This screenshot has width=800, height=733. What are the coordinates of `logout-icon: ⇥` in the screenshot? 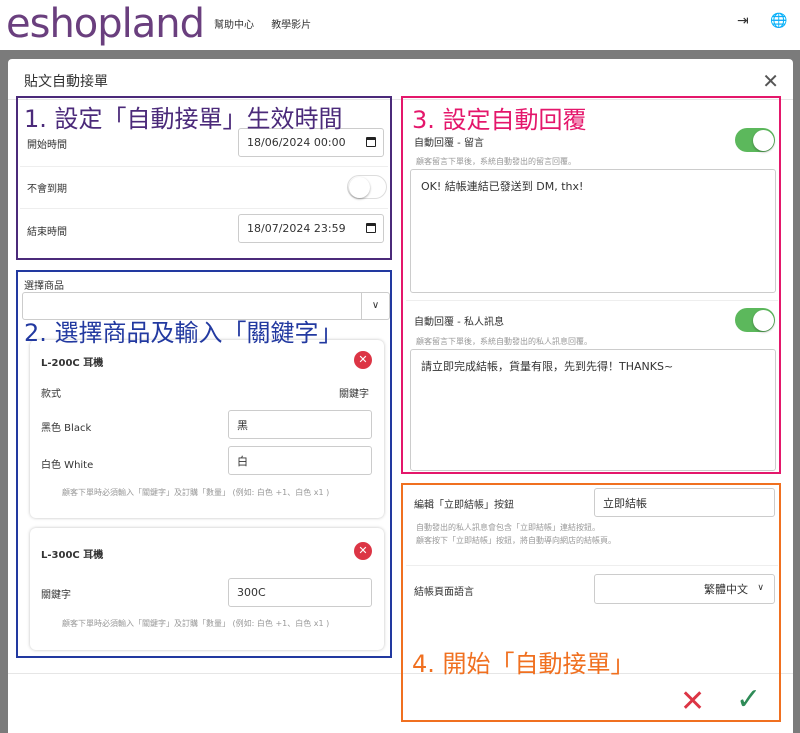 It's located at (743, 21).